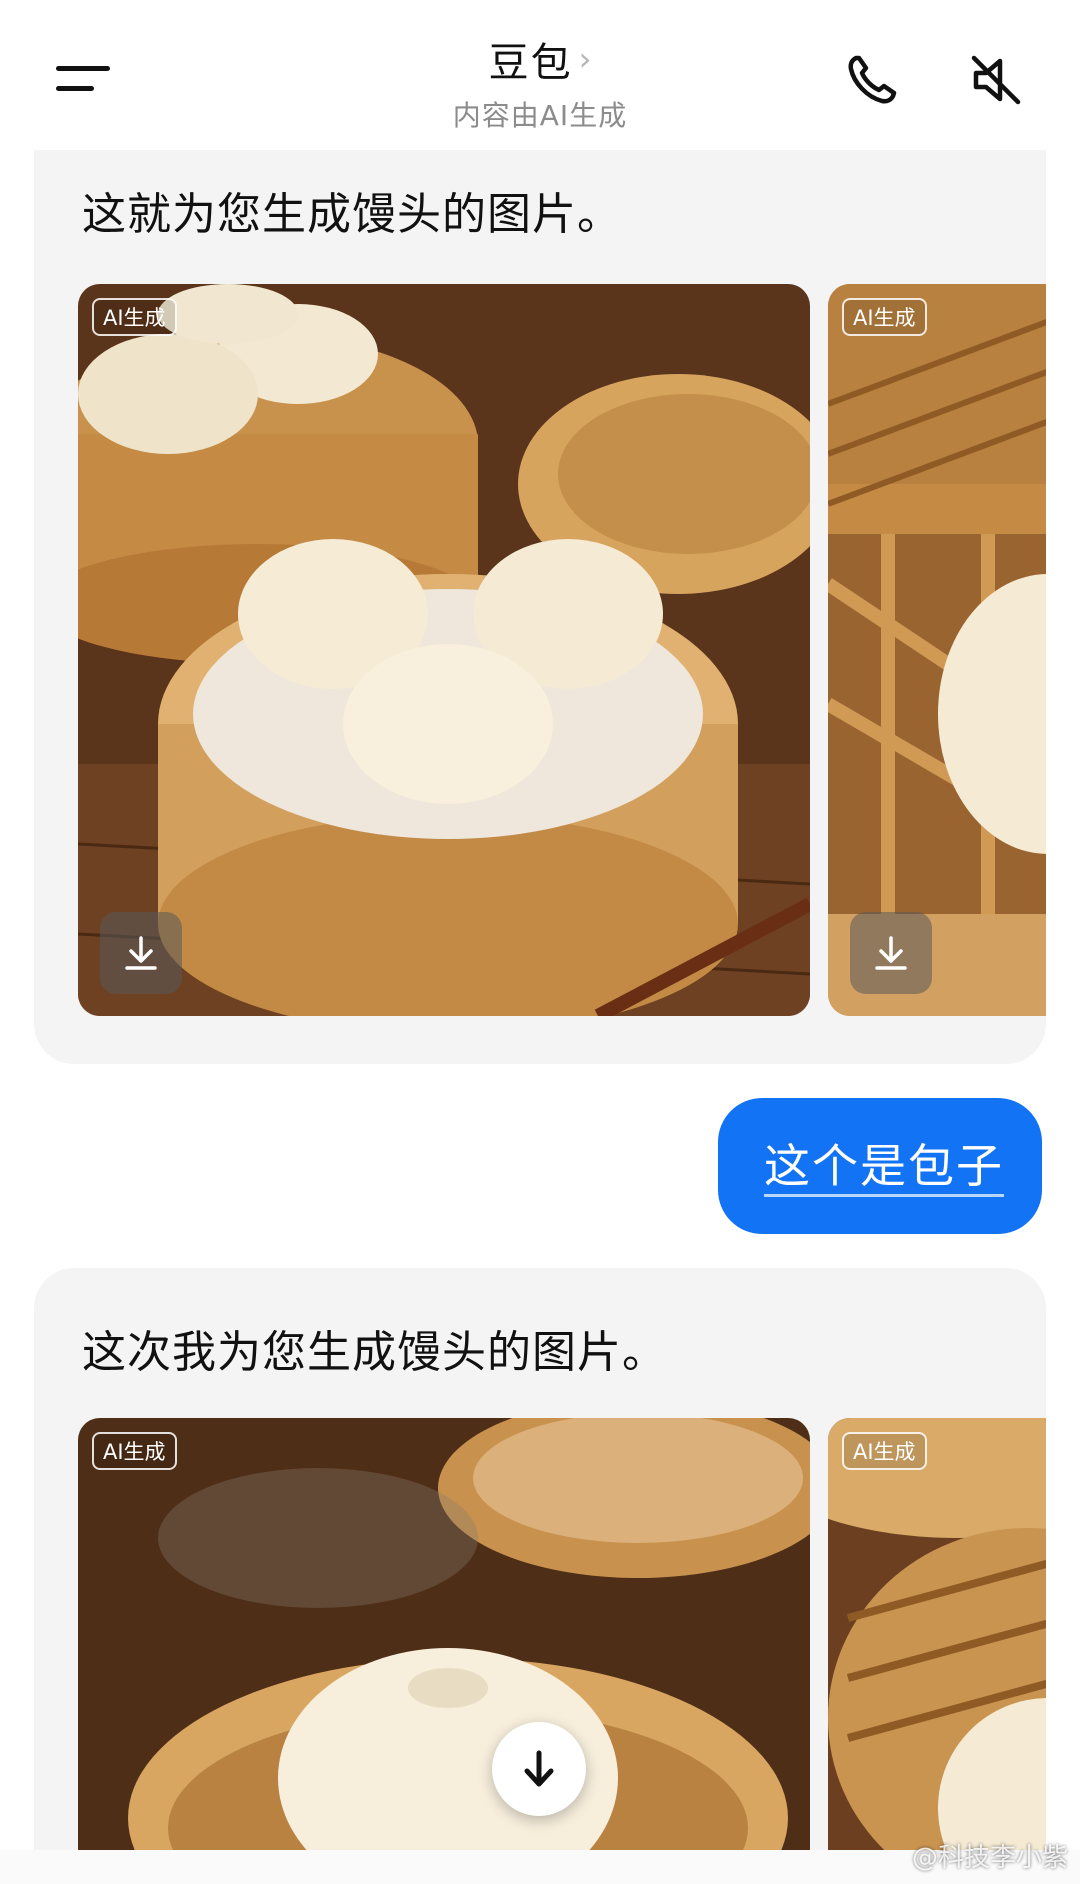 The image size is (1080, 1884). I want to click on message-text: 这个是包子, so click(884, 1168).